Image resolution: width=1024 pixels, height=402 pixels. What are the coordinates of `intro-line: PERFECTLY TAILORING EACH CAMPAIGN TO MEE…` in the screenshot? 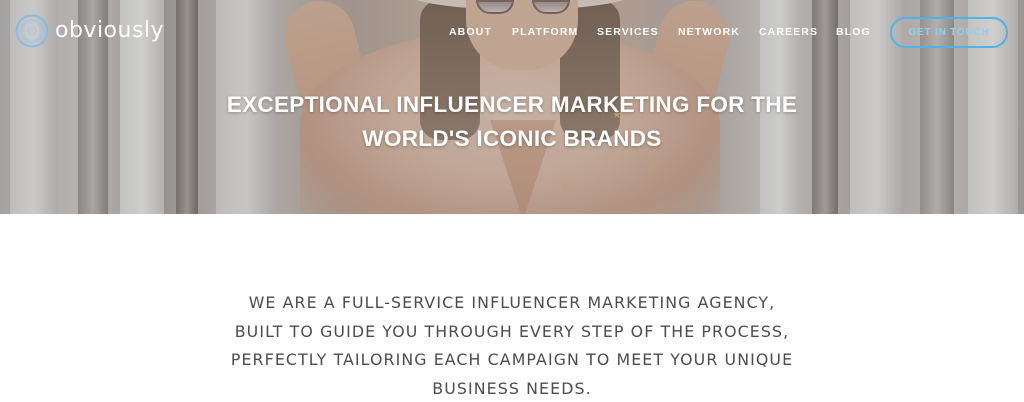 It's located at (512, 359).